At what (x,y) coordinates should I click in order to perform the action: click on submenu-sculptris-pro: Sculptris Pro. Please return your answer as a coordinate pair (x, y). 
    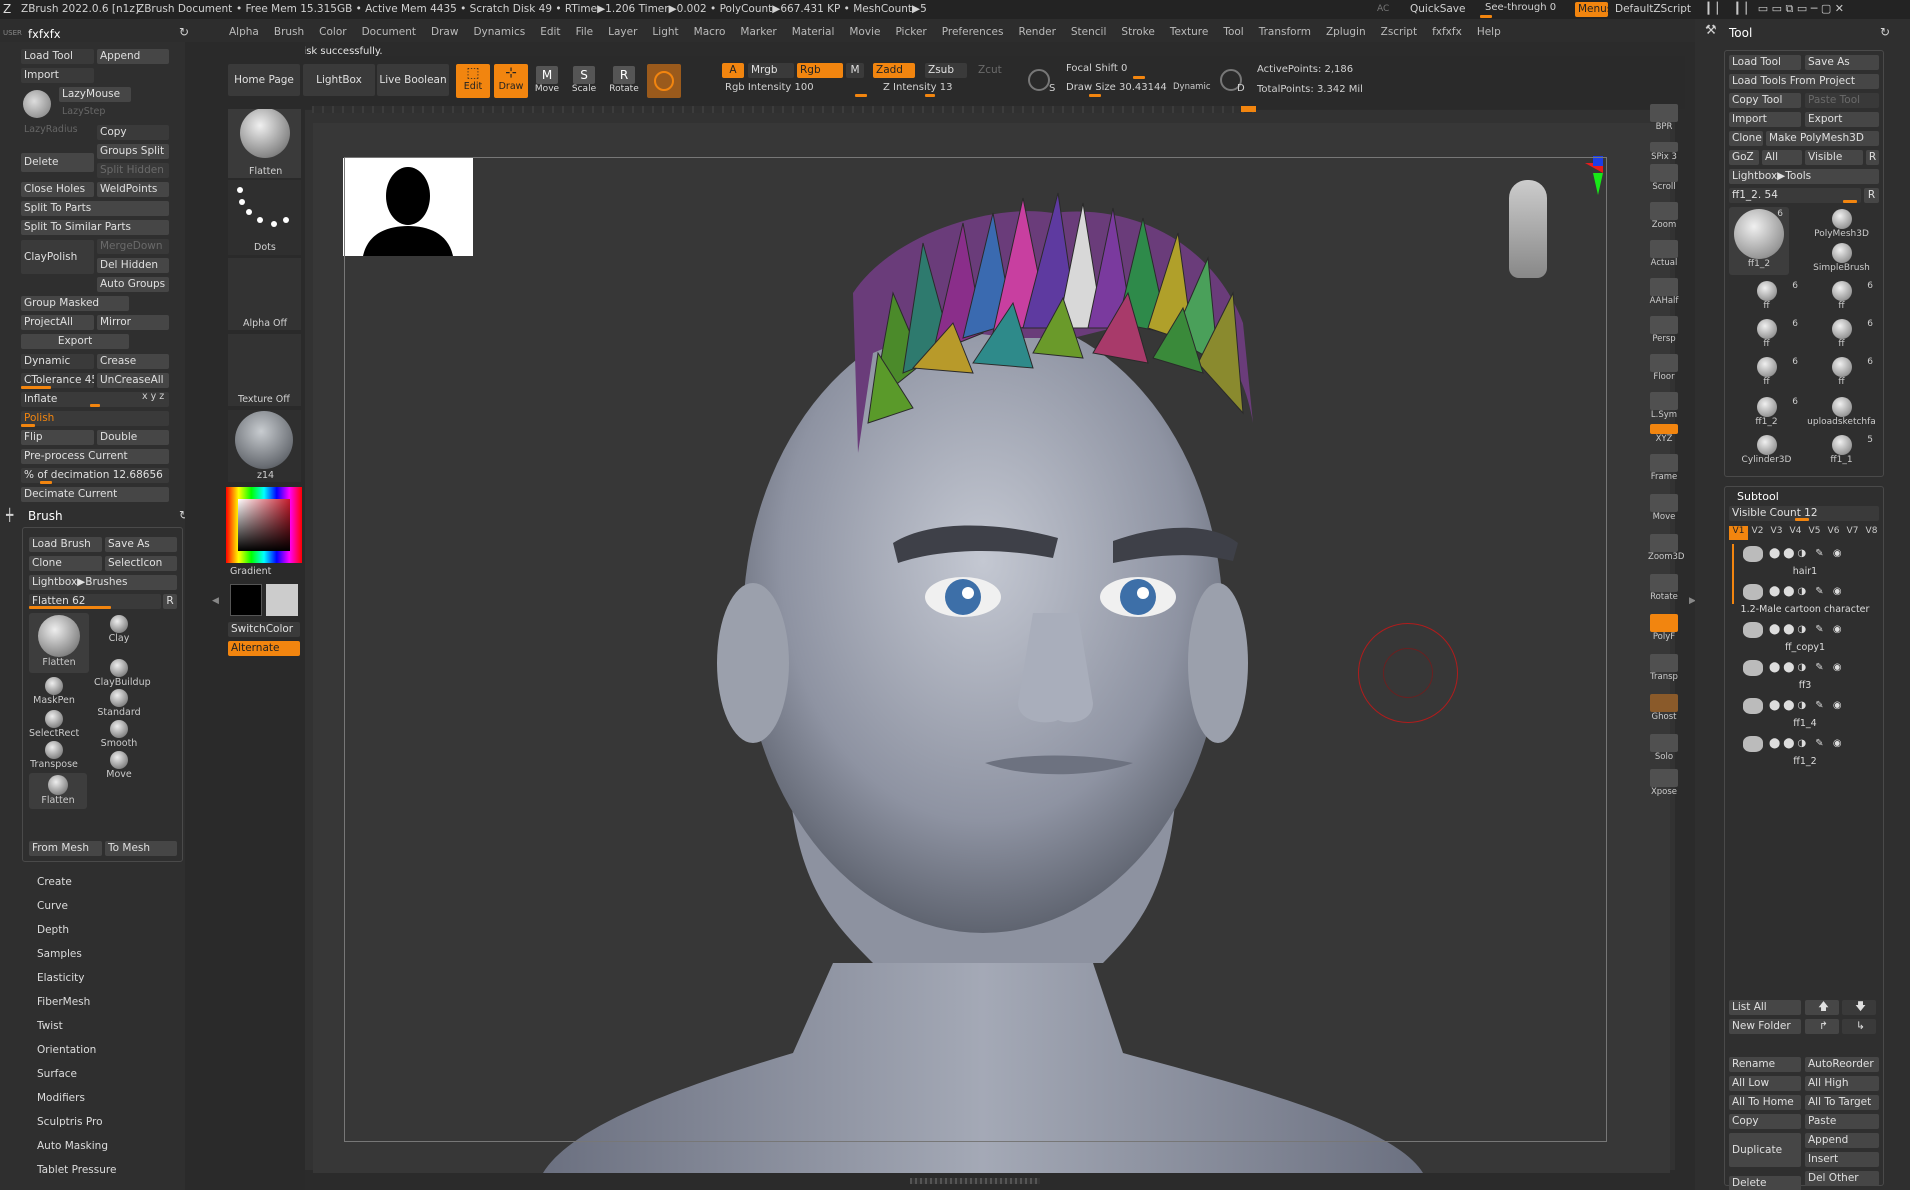
    Looking at the image, I should click on (107, 1127).